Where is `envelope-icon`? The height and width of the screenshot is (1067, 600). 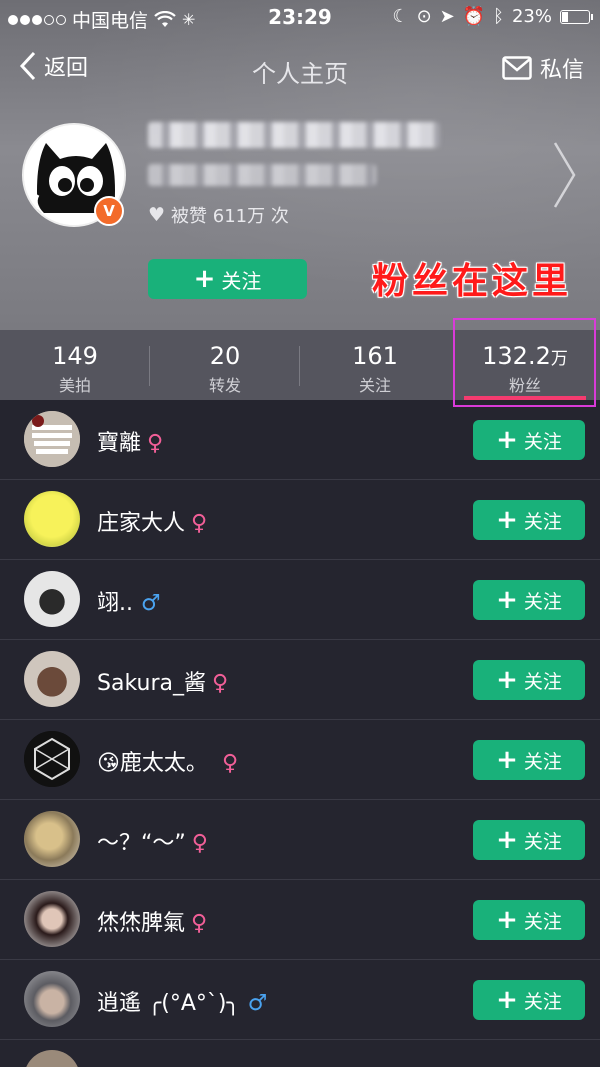
envelope-icon is located at coordinates (517, 68).